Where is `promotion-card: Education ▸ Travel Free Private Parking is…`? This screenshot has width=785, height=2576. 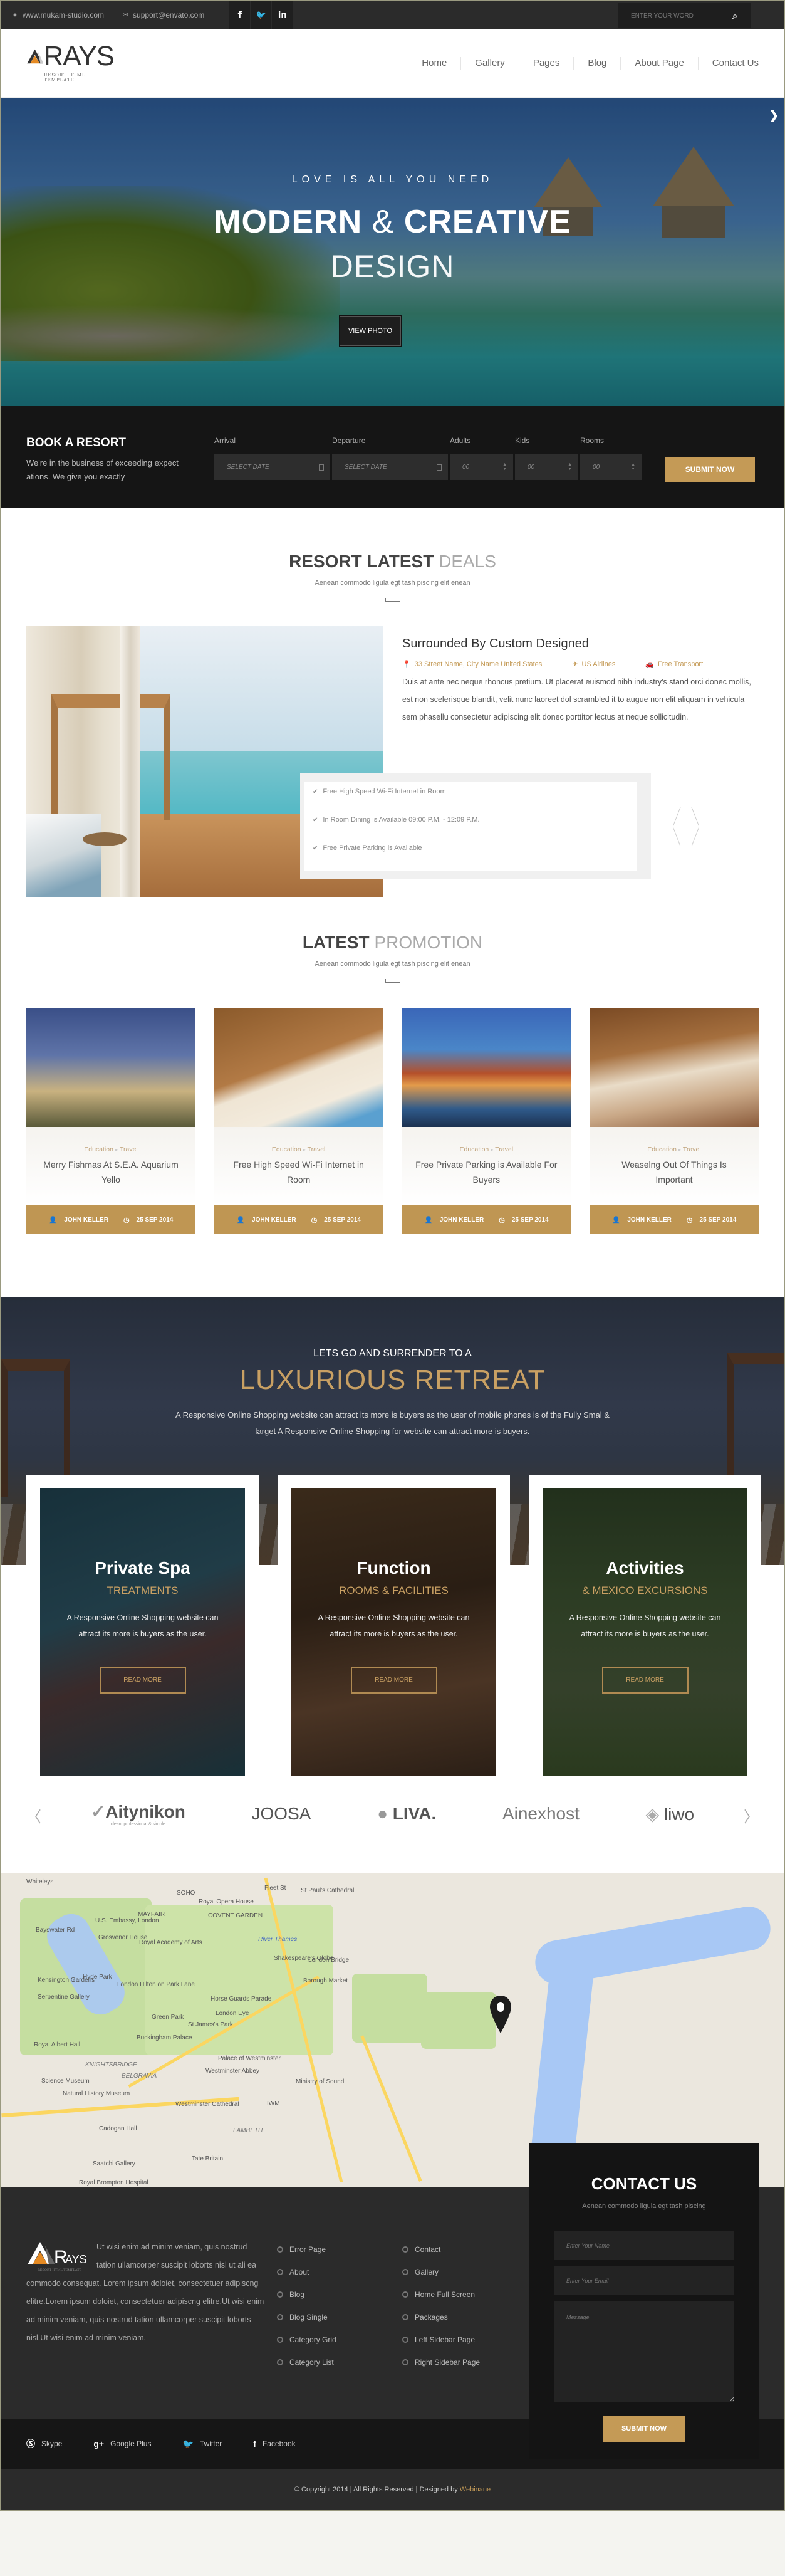
promotion-card: Education ▸ Travel Free Private Parking is… is located at coordinates (486, 1121).